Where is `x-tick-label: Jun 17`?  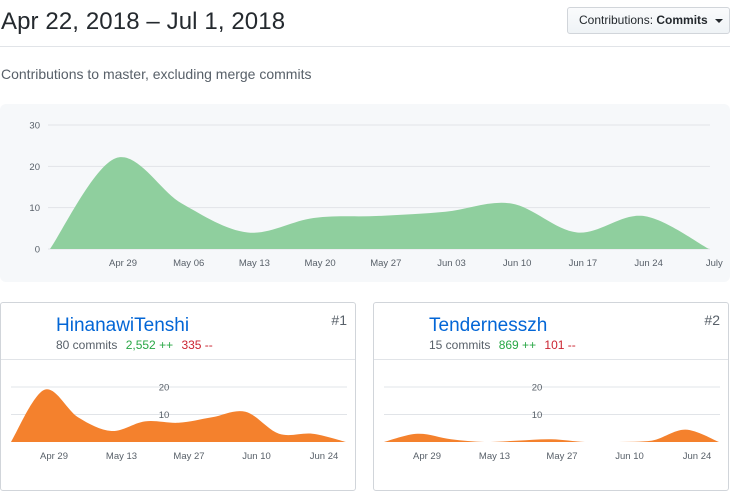
x-tick-label: Jun 17 is located at coordinates (583, 263).